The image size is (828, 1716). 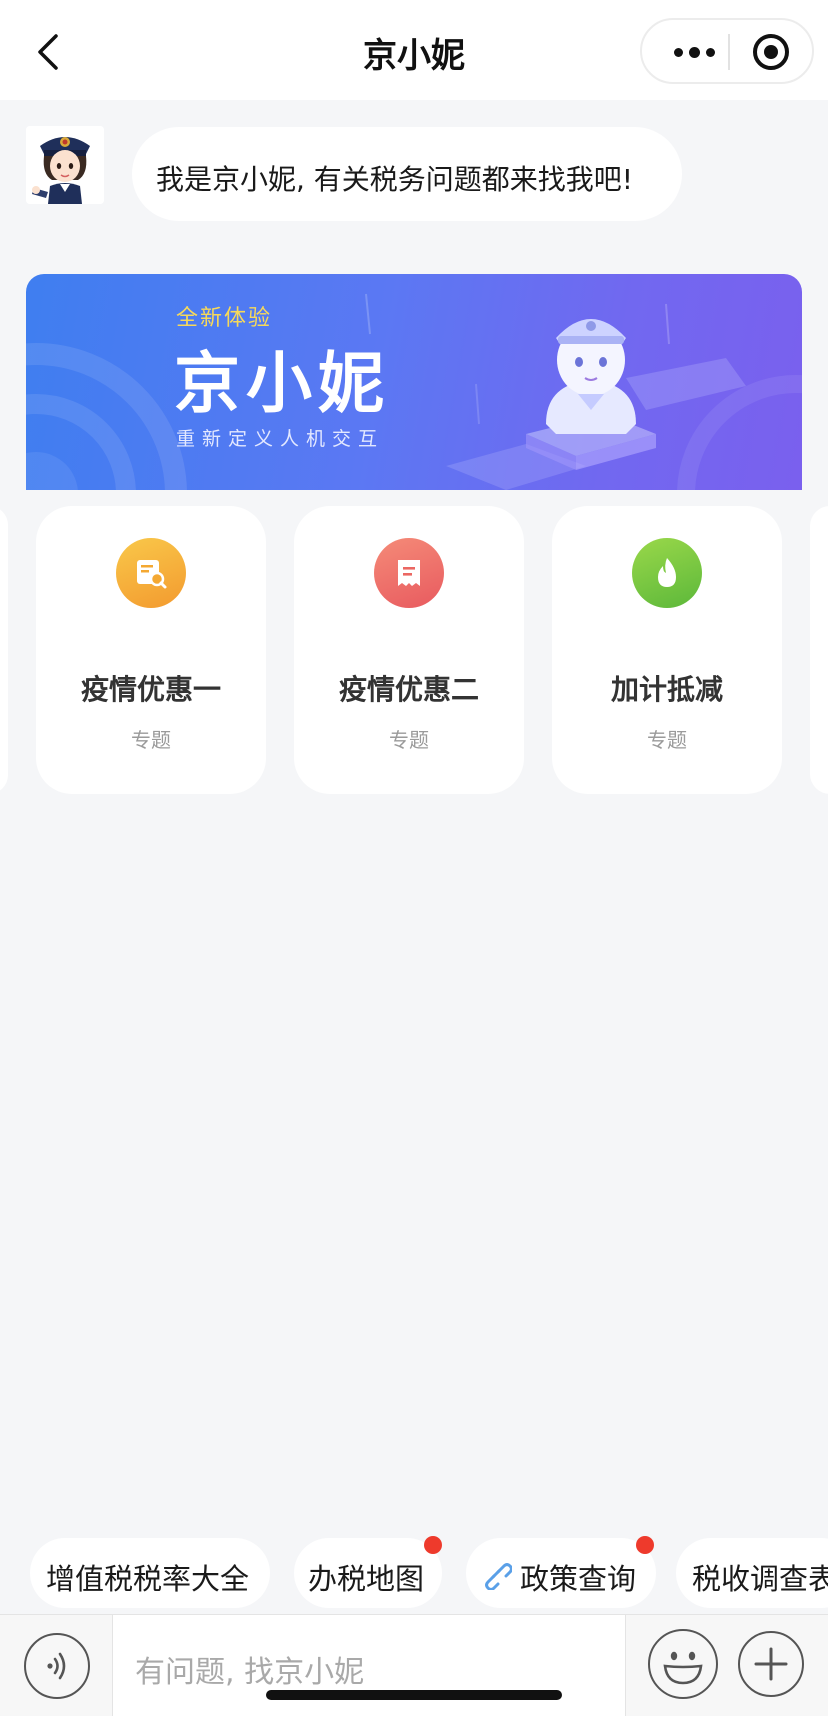 I want to click on greeting-bubble: 我是京小妮, 有关税务问题都来找我吧!, so click(x=407, y=174).